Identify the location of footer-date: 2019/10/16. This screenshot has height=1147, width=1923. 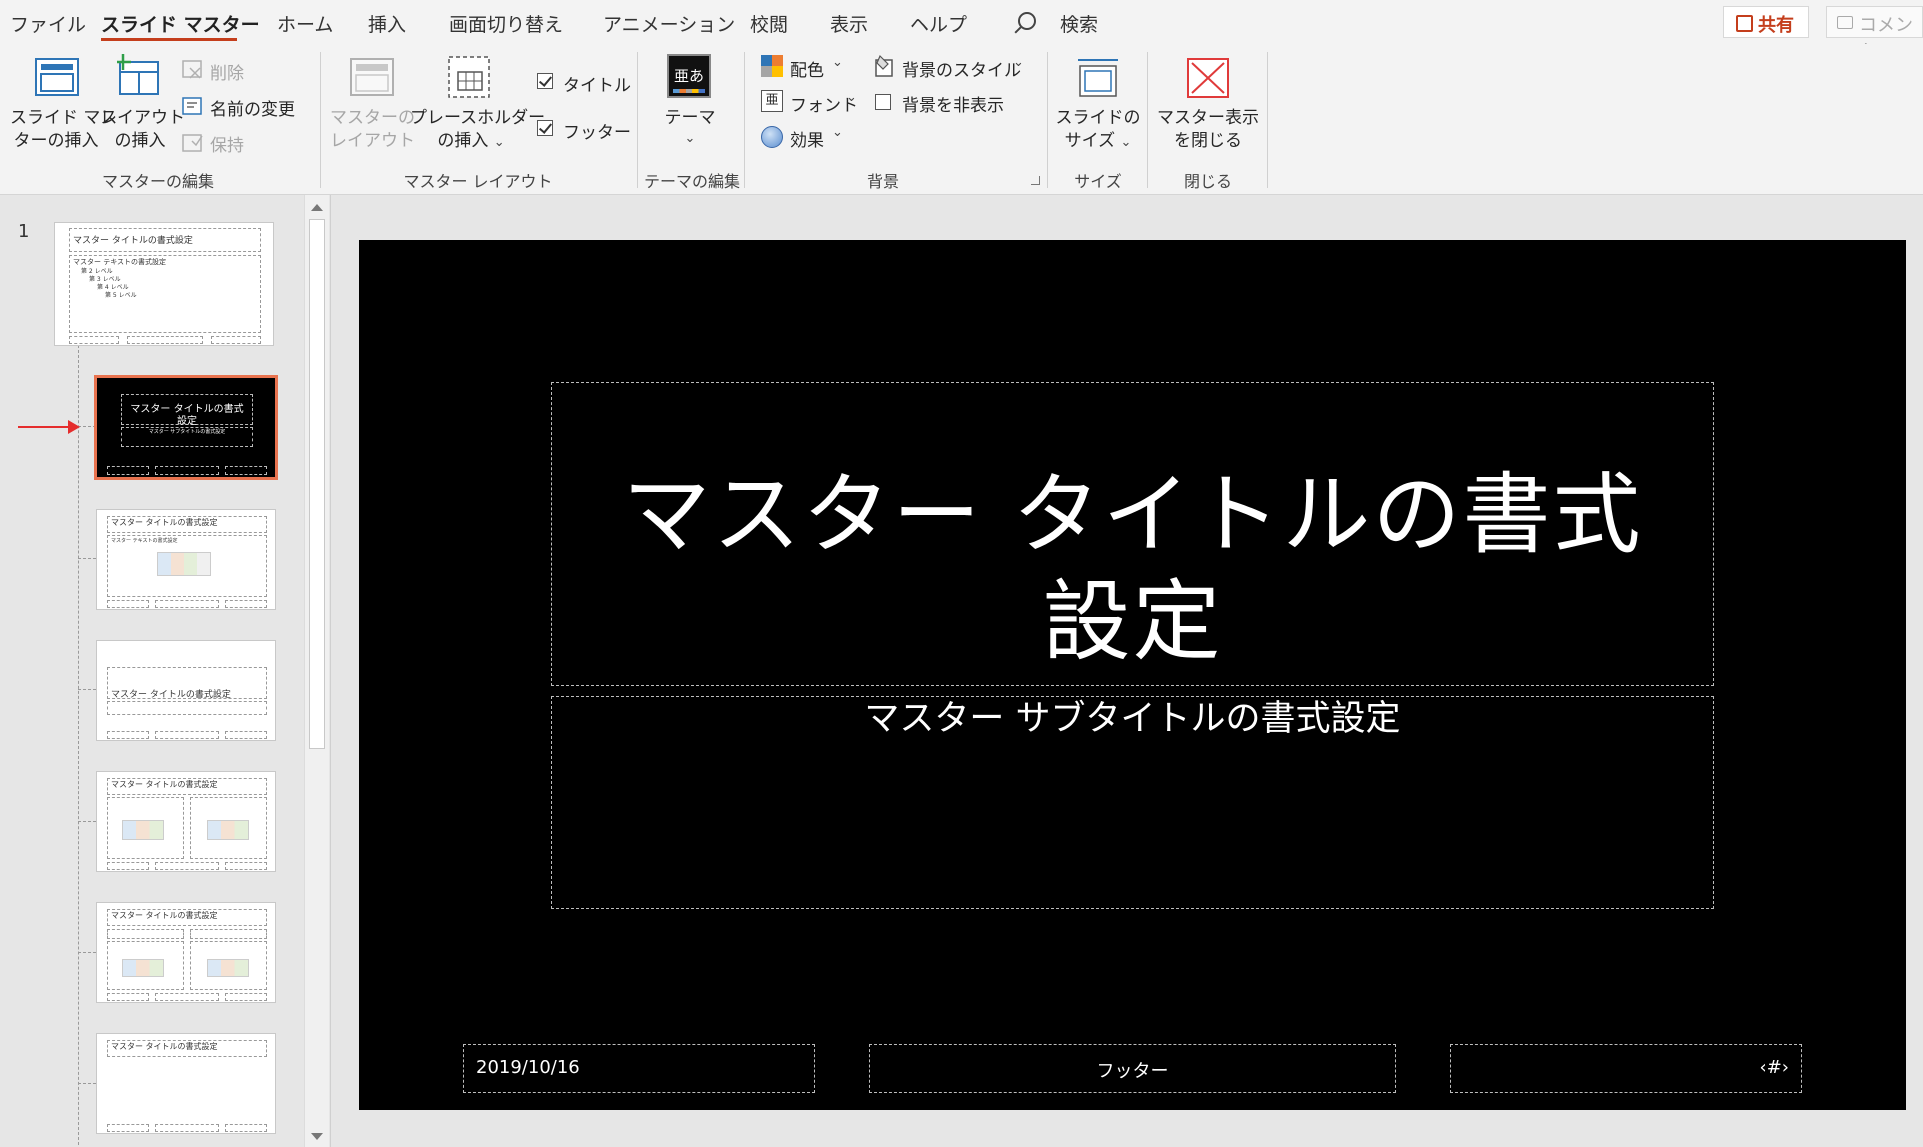
(528, 1067).